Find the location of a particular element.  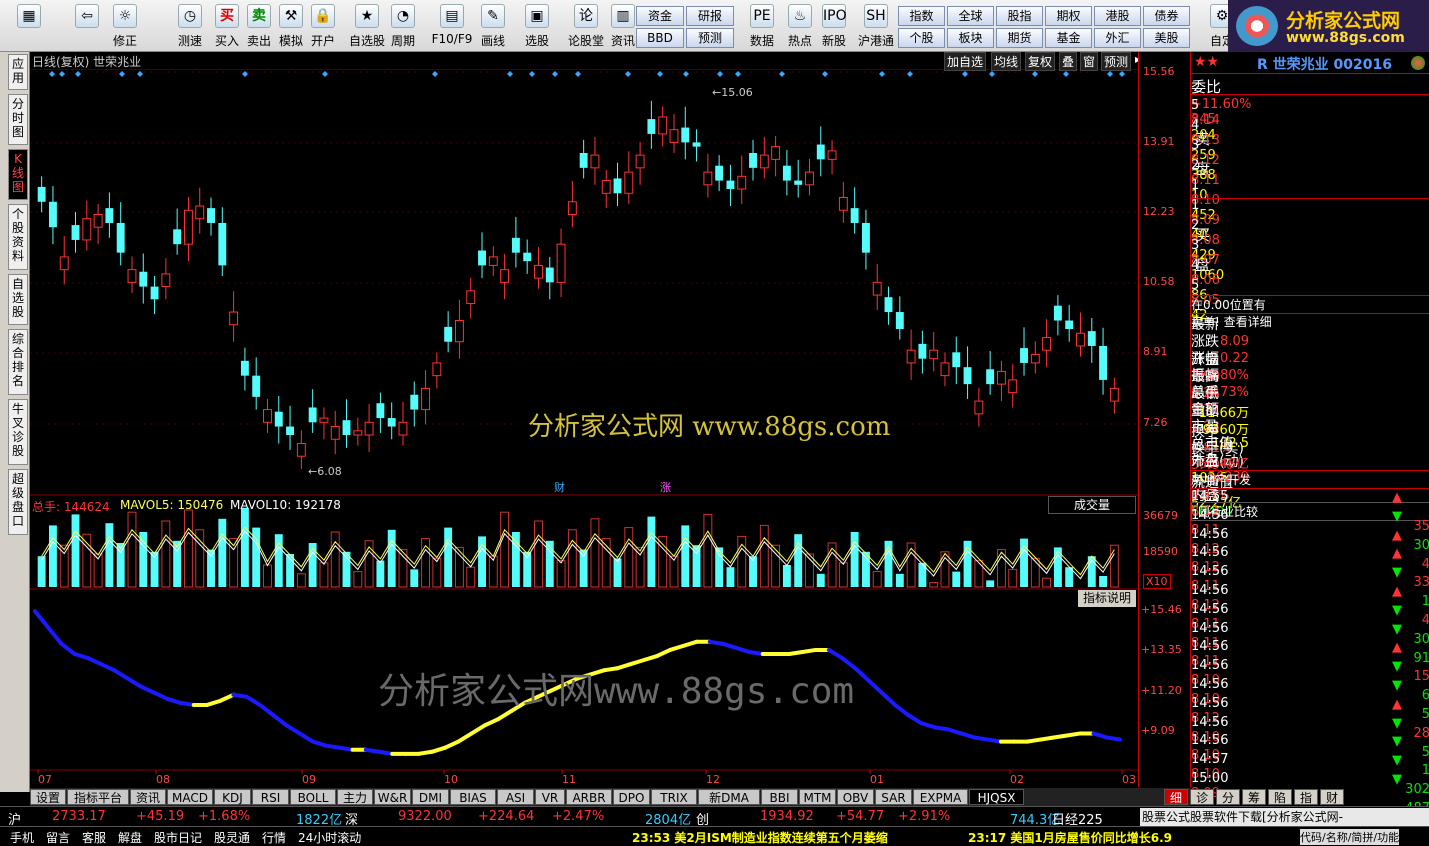

indicator-tab: 新DMA is located at coordinates (729, 797).